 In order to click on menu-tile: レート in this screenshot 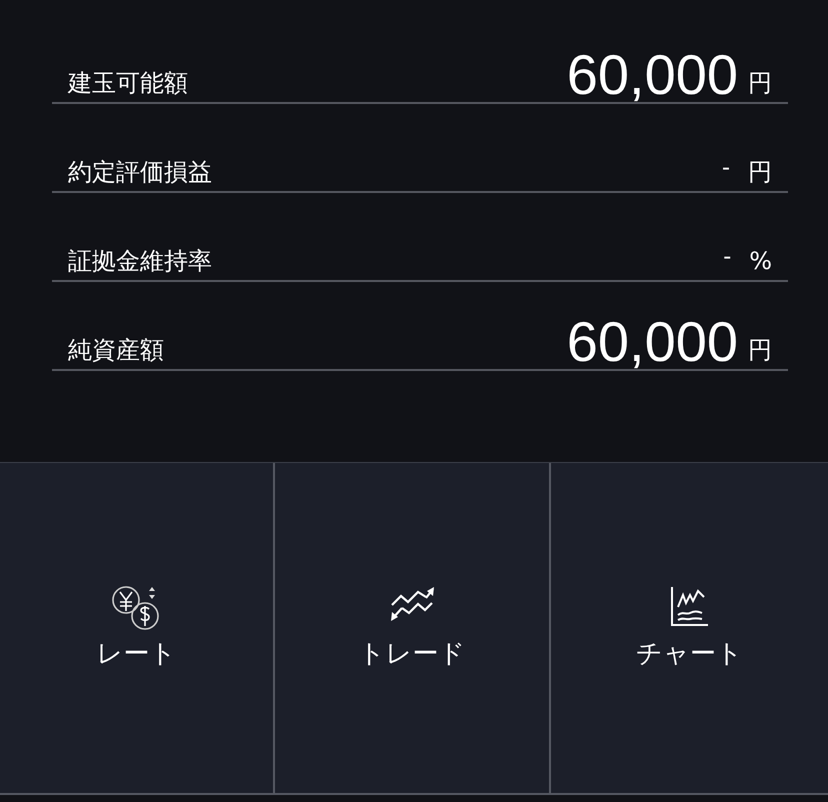, I will do `click(137, 629)`.